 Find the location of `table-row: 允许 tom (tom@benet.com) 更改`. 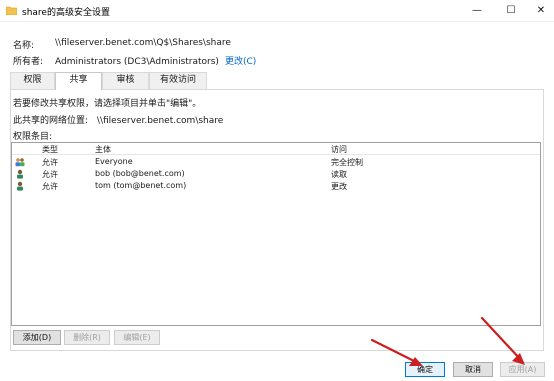

table-row: 允许 tom (tom@benet.com) 更改 is located at coordinates (276, 186).